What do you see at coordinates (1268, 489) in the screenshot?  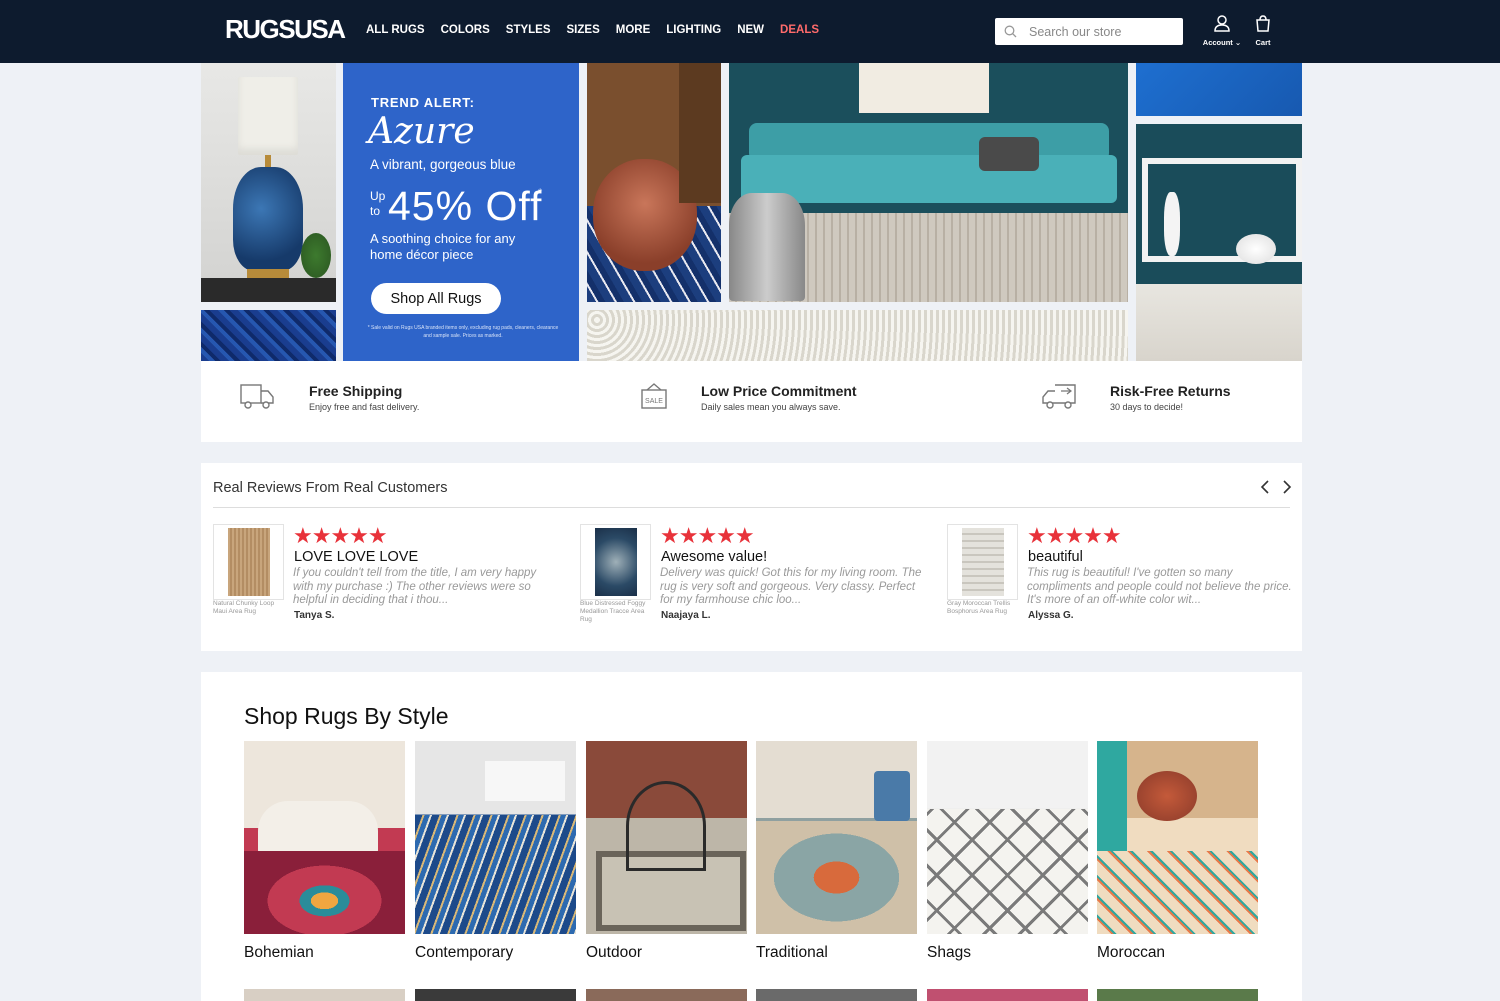 I see `chevron-left-icon` at bounding box center [1268, 489].